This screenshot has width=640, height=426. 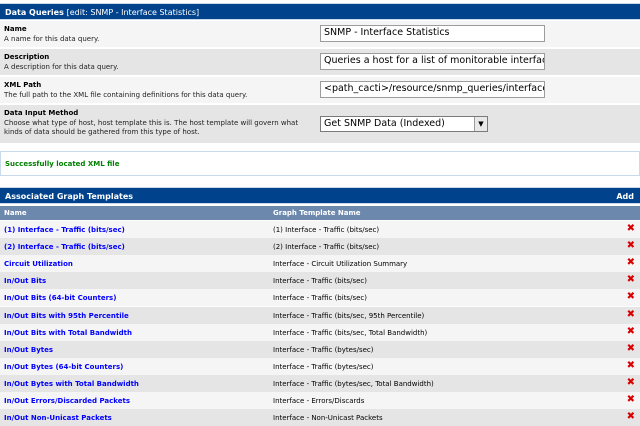 What do you see at coordinates (62, 164) in the screenshot?
I see `status-message: Successfully located XML file` at bounding box center [62, 164].